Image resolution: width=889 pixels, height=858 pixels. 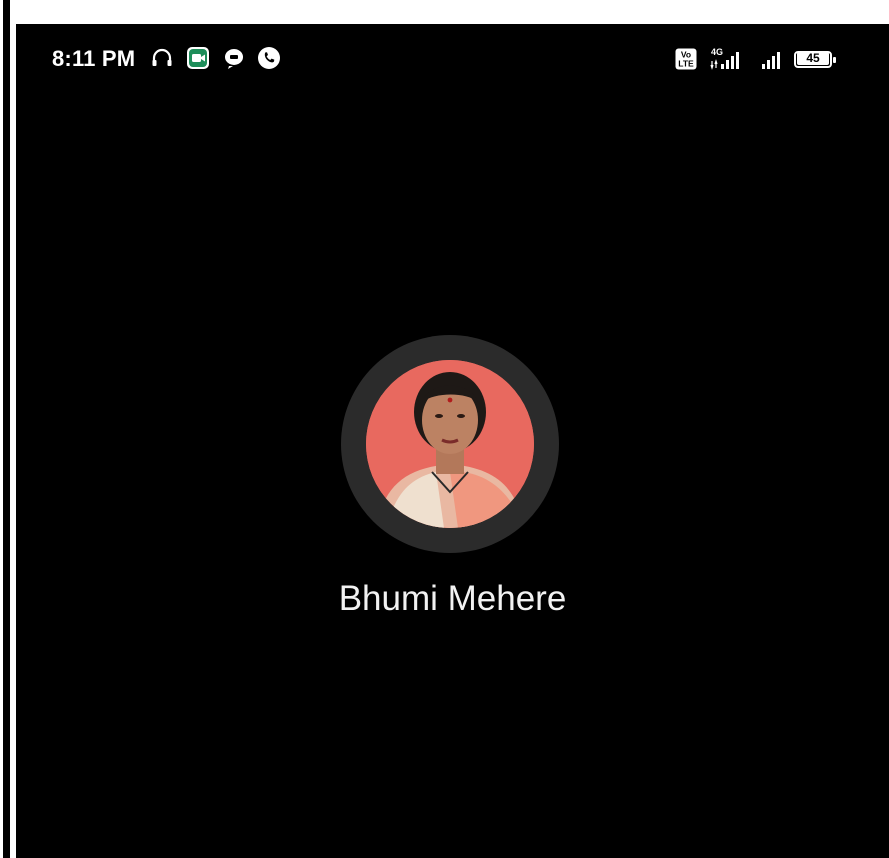 I want to click on signal-4g-icon: 4G, so click(x=728, y=59).